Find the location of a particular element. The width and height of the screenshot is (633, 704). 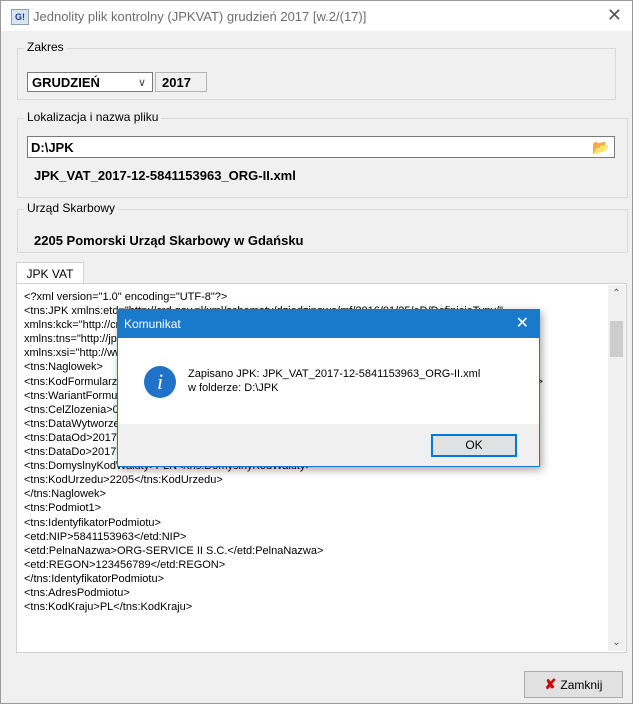

folder-open-icon: 📂 is located at coordinates (601, 147).